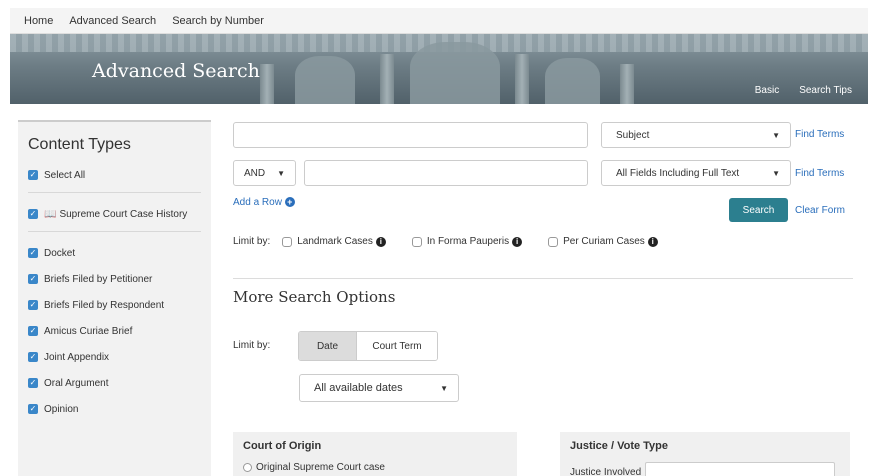 The width and height of the screenshot is (878, 476). What do you see at coordinates (320, 467) in the screenshot?
I see `original-case-label: Original Supreme Court case` at bounding box center [320, 467].